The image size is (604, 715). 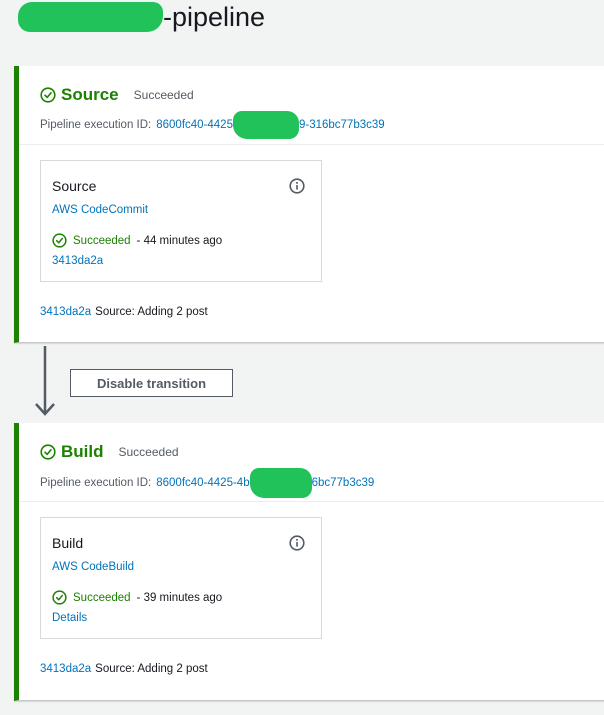 What do you see at coordinates (343, 483) in the screenshot?
I see `execution-id-end: 6bc77b3c39` at bounding box center [343, 483].